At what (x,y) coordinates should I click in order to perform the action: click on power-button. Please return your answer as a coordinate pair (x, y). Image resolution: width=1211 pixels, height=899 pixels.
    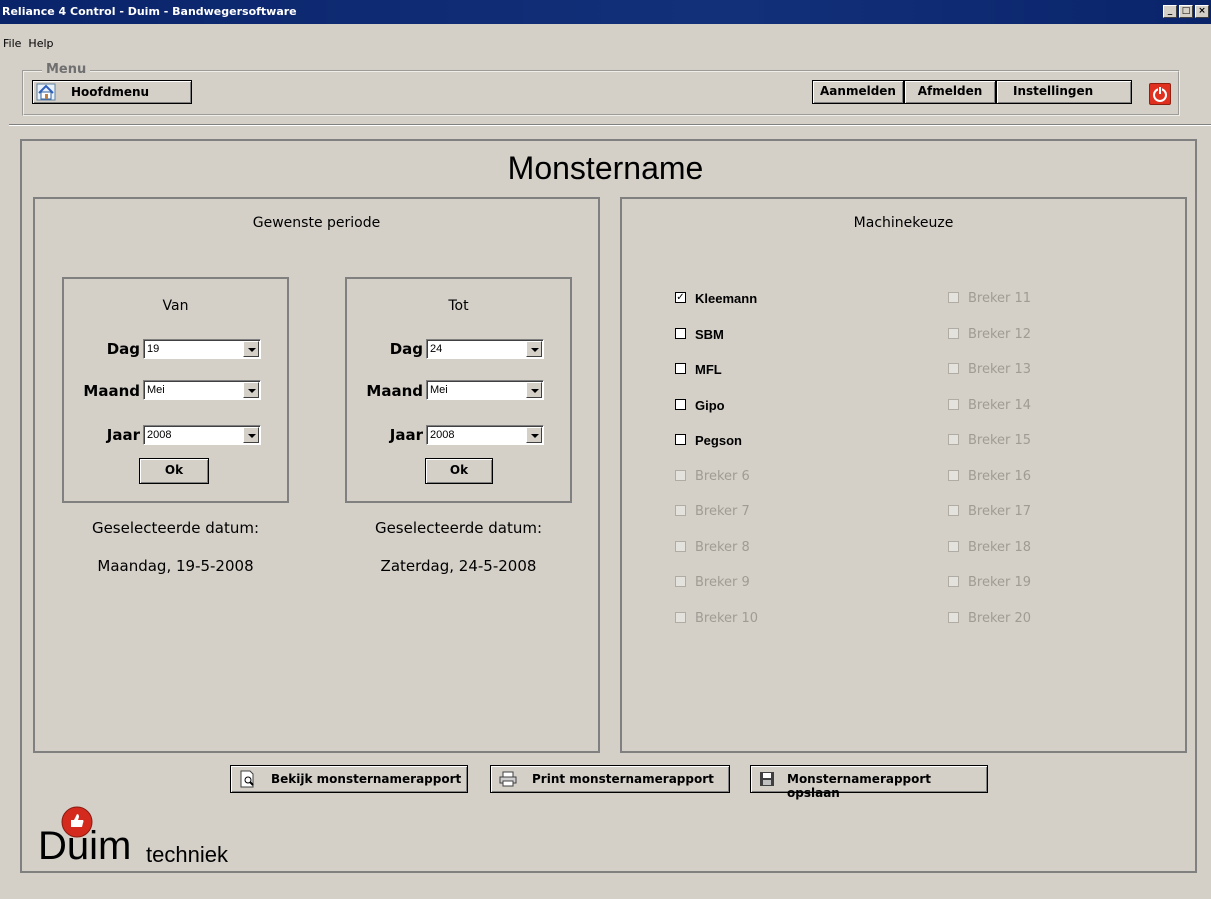
    Looking at the image, I should click on (1160, 94).